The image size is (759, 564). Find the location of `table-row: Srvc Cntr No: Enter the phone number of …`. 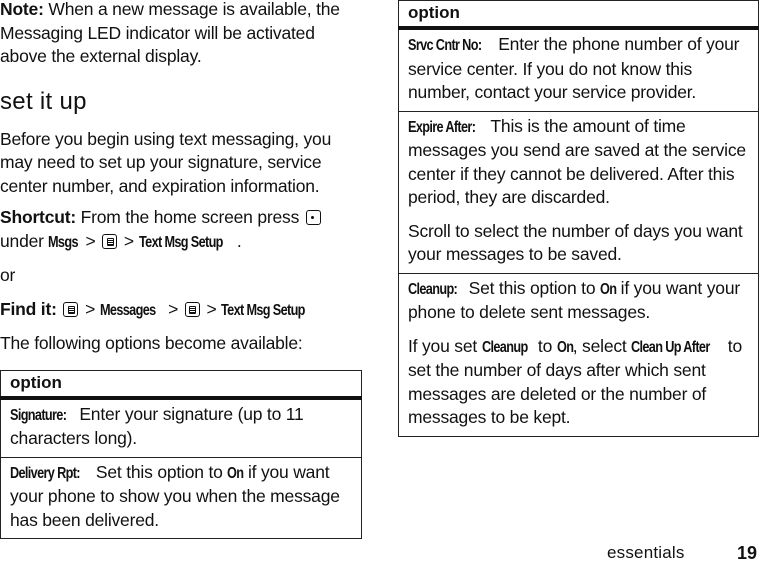

table-row: Srvc Cntr No: Enter the phone number of … is located at coordinates (578, 69).